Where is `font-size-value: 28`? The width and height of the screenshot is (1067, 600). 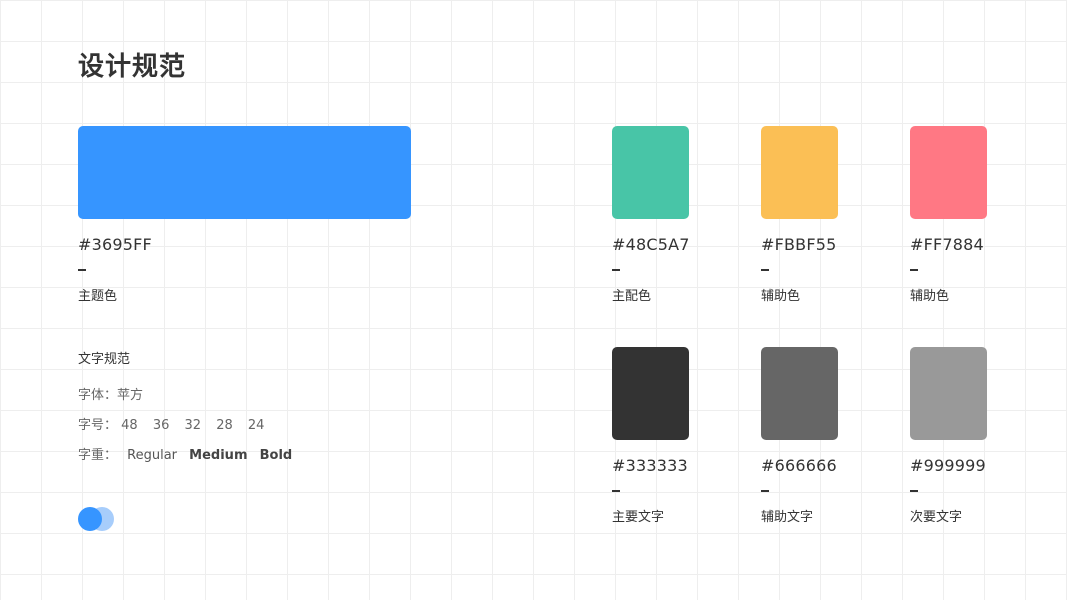 font-size-value: 28 is located at coordinates (224, 425).